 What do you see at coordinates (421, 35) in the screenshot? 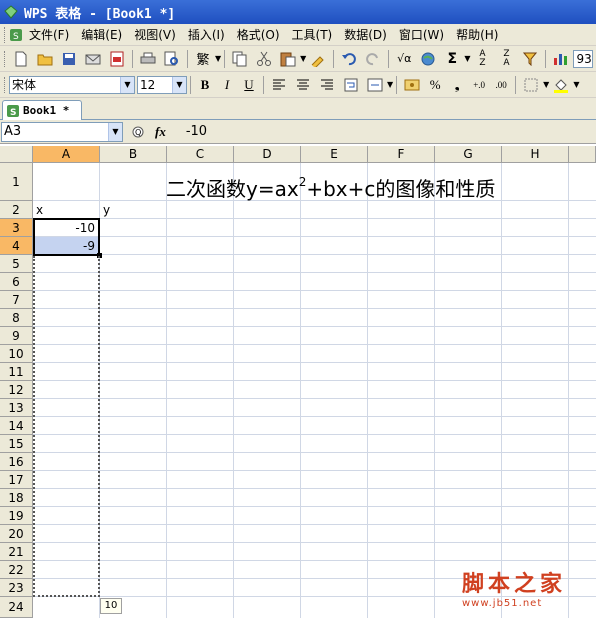
I see `menu-window: 窗口(W)` at bounding box center [421, 35].